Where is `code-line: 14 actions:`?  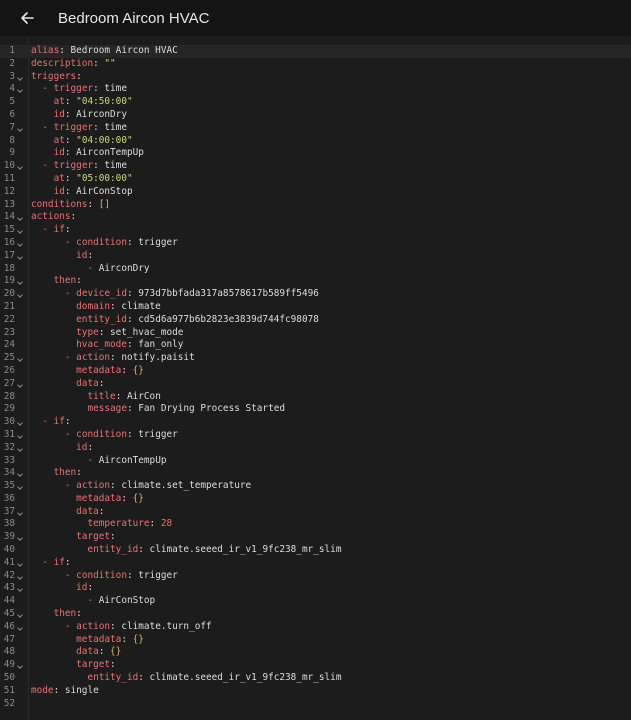 code-line: 14 actions: is located at coordinates (315, 217).